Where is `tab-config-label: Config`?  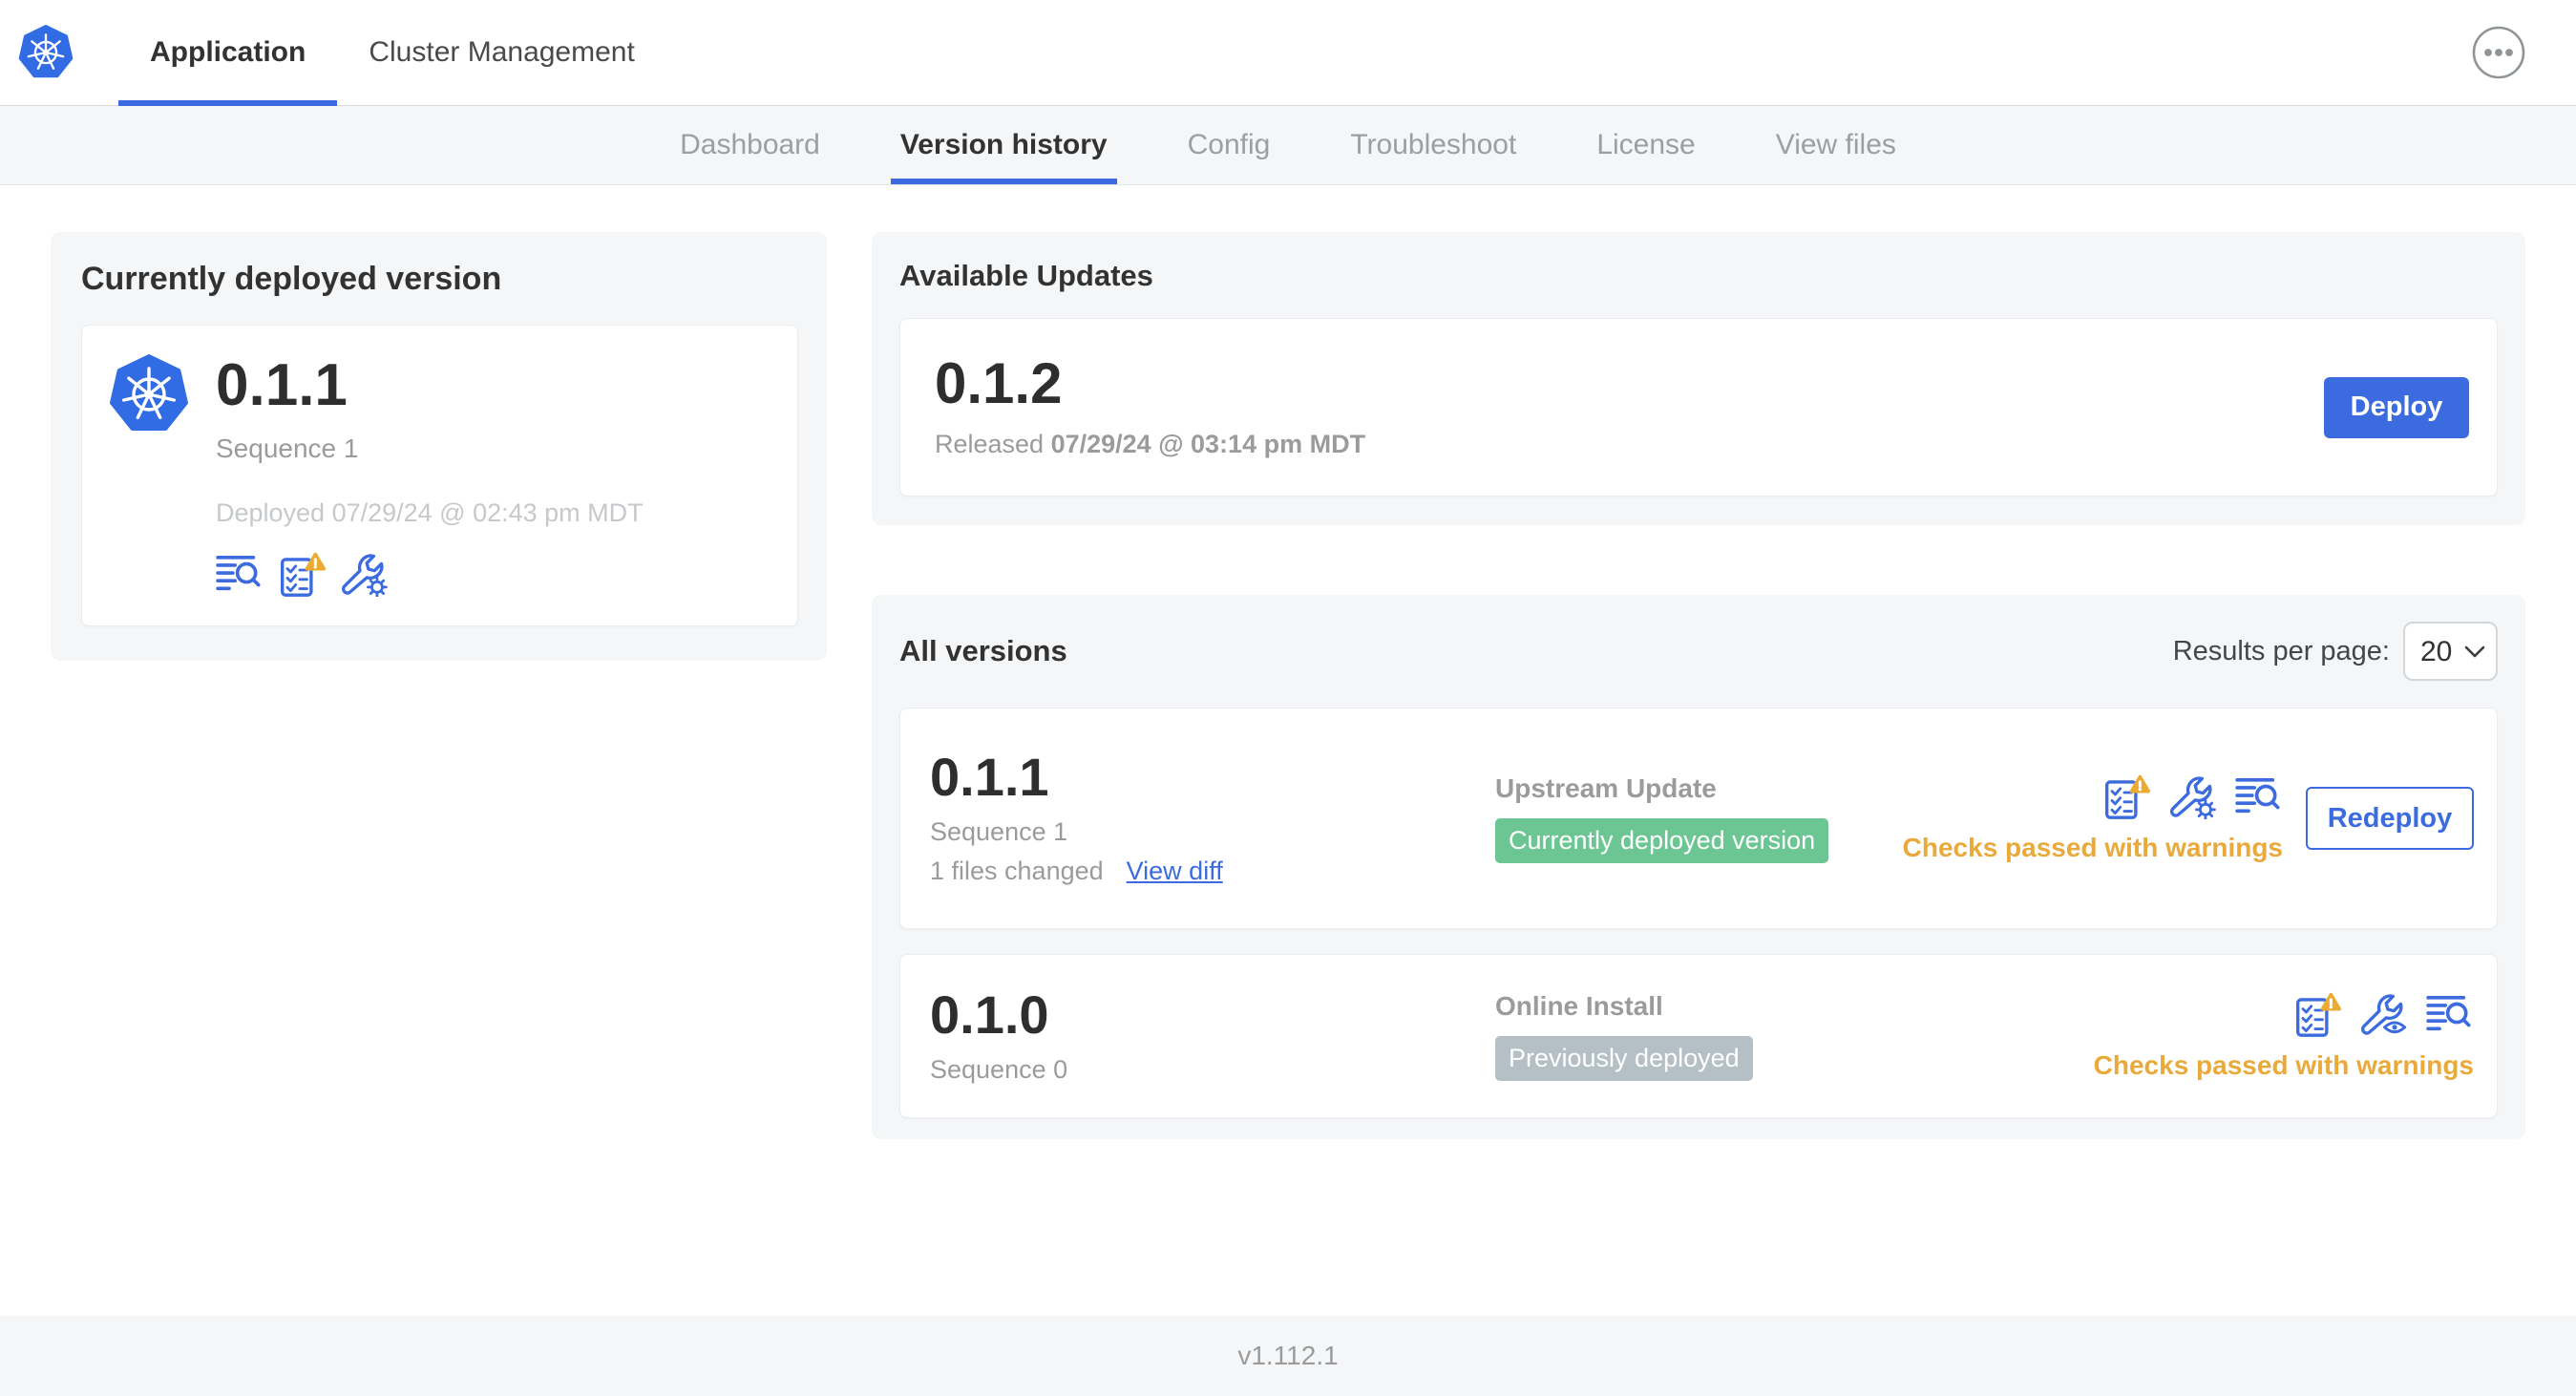 tab-config-label: Config is located at coordinates (1229, 144).